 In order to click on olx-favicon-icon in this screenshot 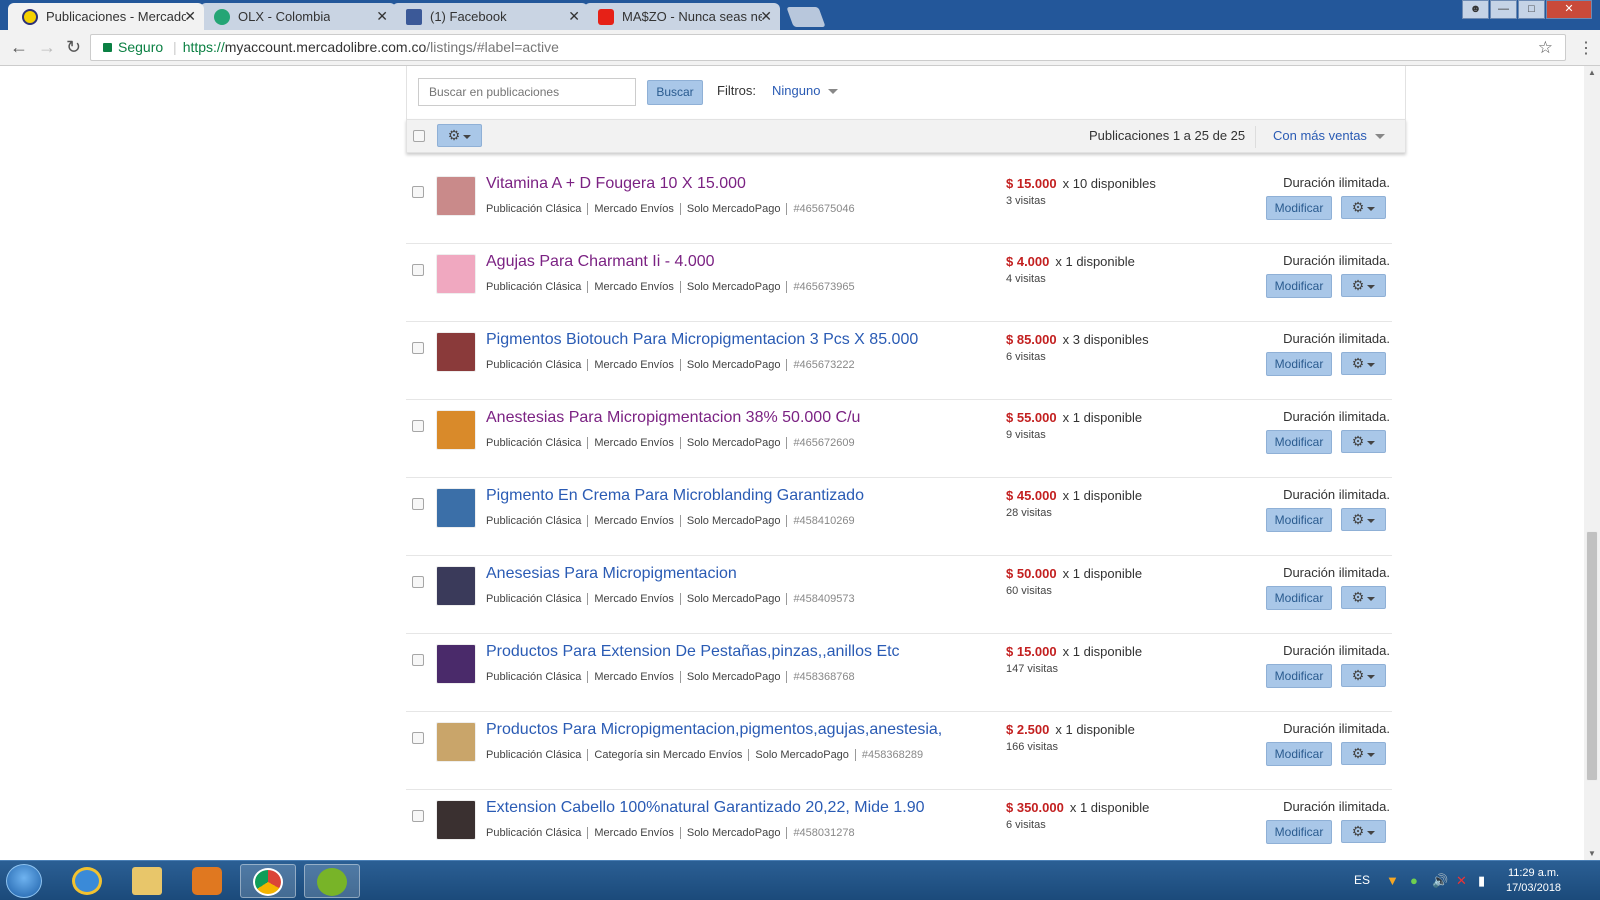, I will do `click(222, 17)`.